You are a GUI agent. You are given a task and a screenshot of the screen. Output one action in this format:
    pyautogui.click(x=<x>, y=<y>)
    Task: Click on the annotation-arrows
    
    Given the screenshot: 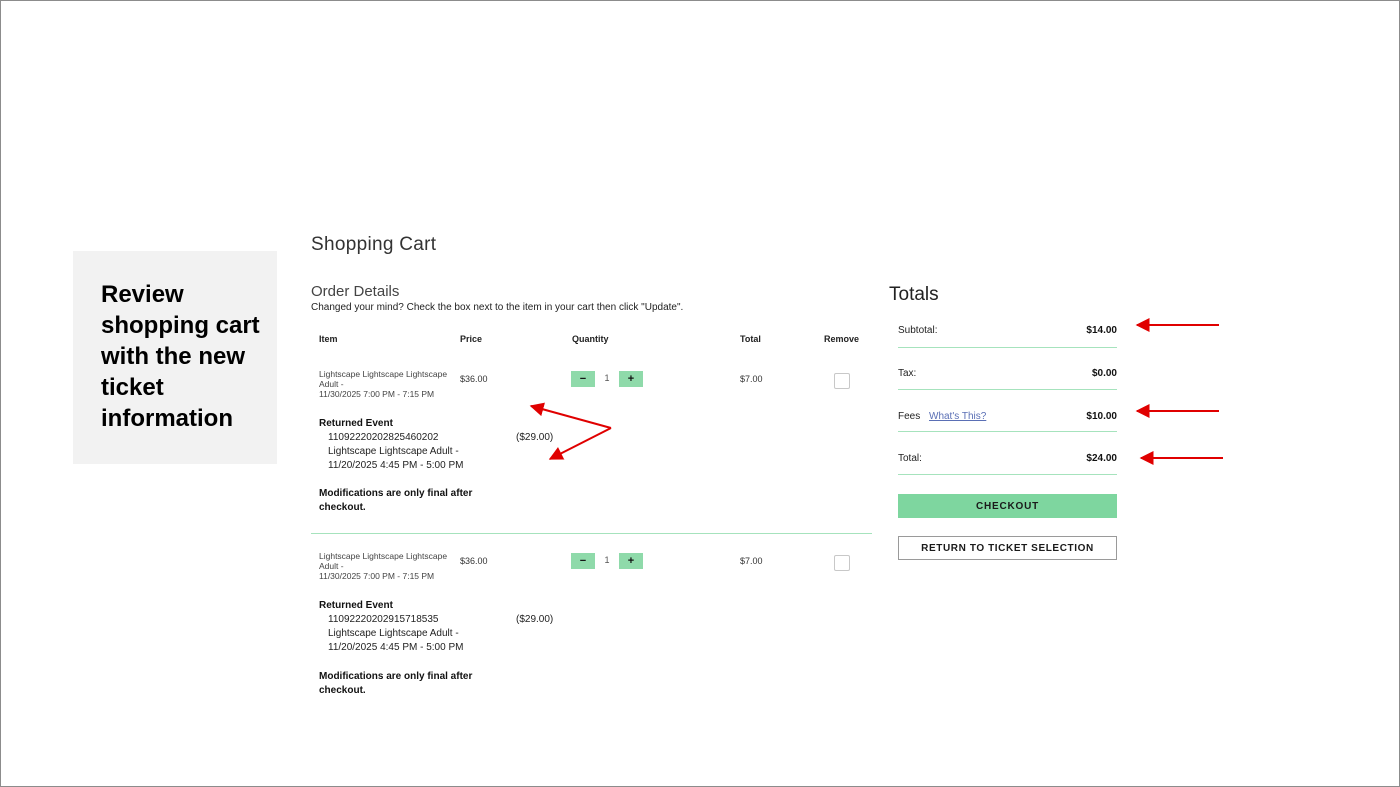 What is the action you would take?
    pyautogui.click(x=876, y=391)
    